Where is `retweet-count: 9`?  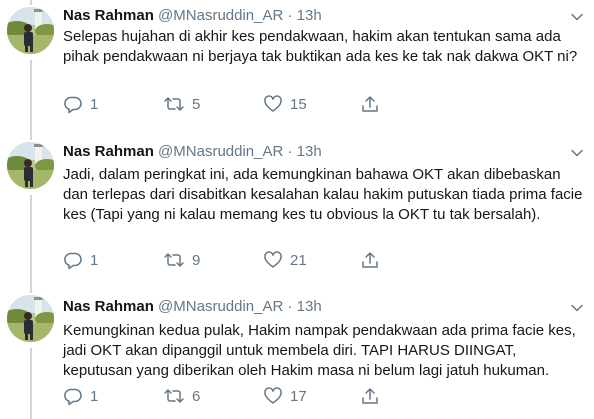
retweet-count: 9 is located at coordinates (196, 260).